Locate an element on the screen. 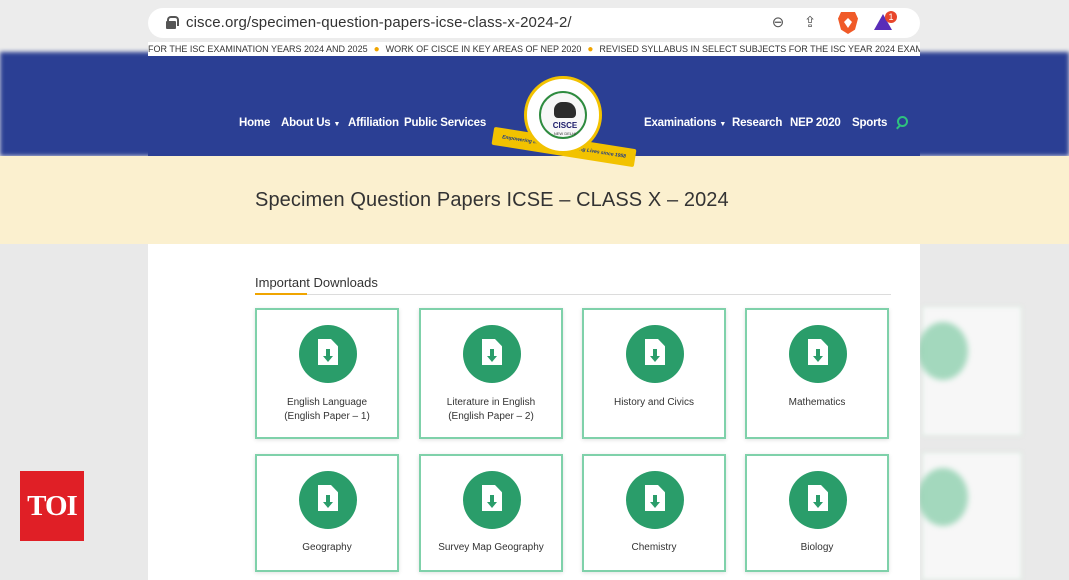 The height and width of the screenshot is (580, 1069). nav-about-us: About Us ▼ is located at coordinates (310, 123).